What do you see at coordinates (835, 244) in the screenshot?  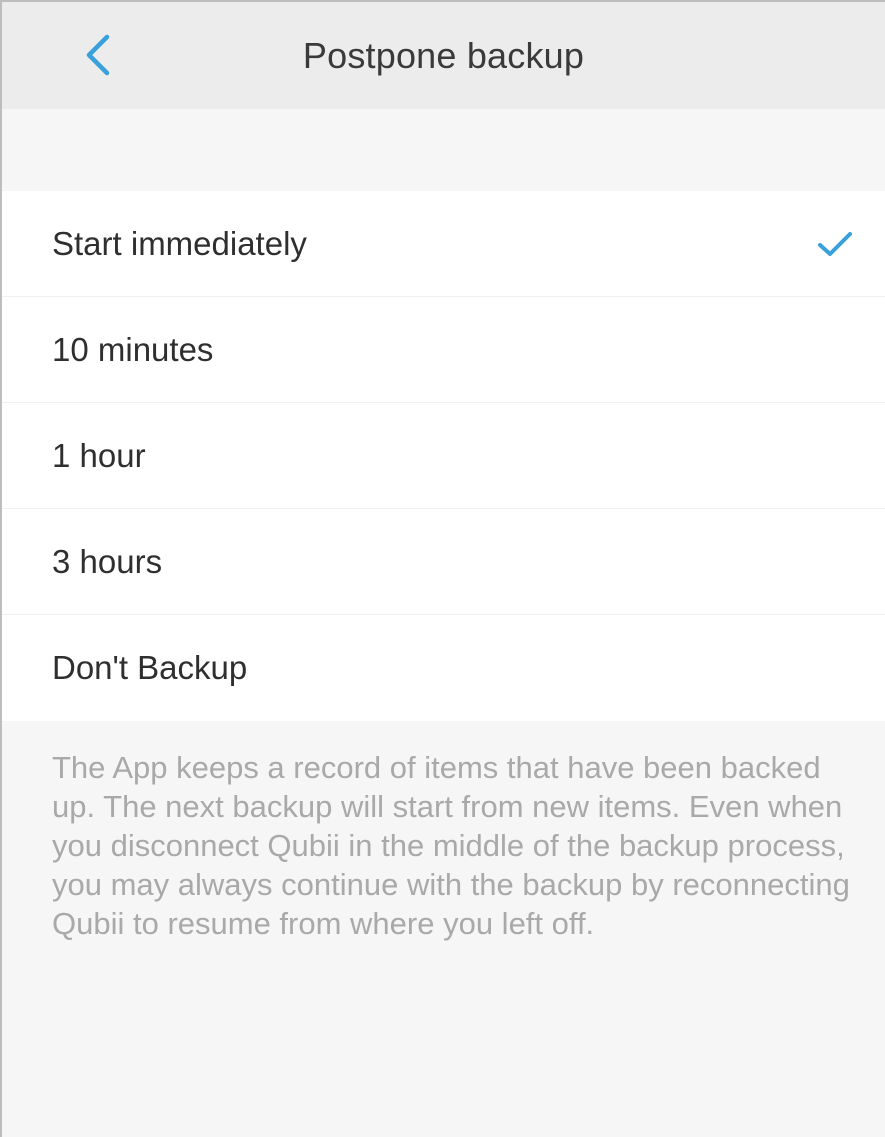 I see `checkmark-icon` at bounding box center [835, 244].